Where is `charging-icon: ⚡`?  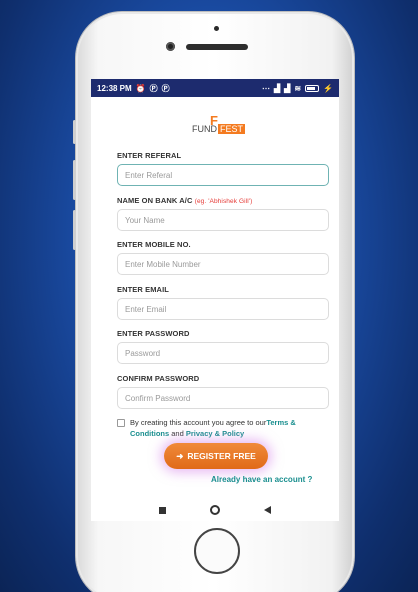
charging-icon: ⚡ is located at coordinates (328, 88).